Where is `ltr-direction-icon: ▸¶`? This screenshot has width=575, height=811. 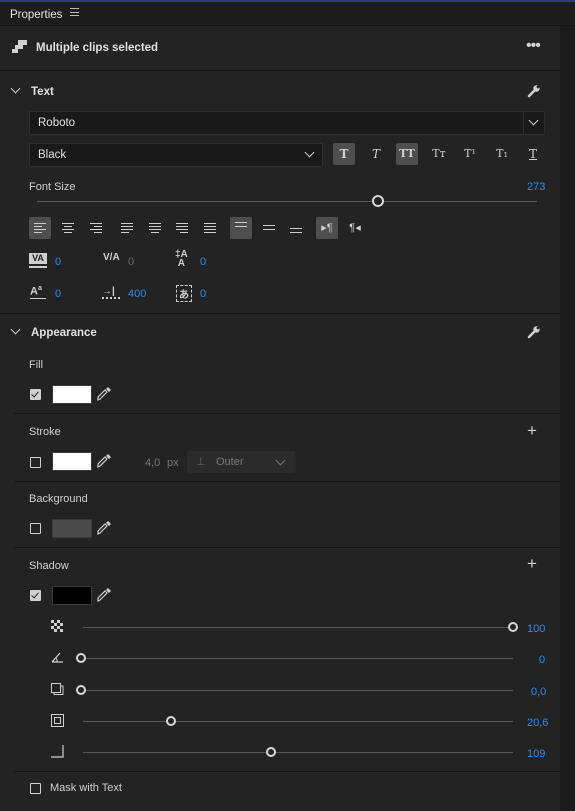
ltr-direction-icon: ▸¶ is located at coordinates (327, 228).